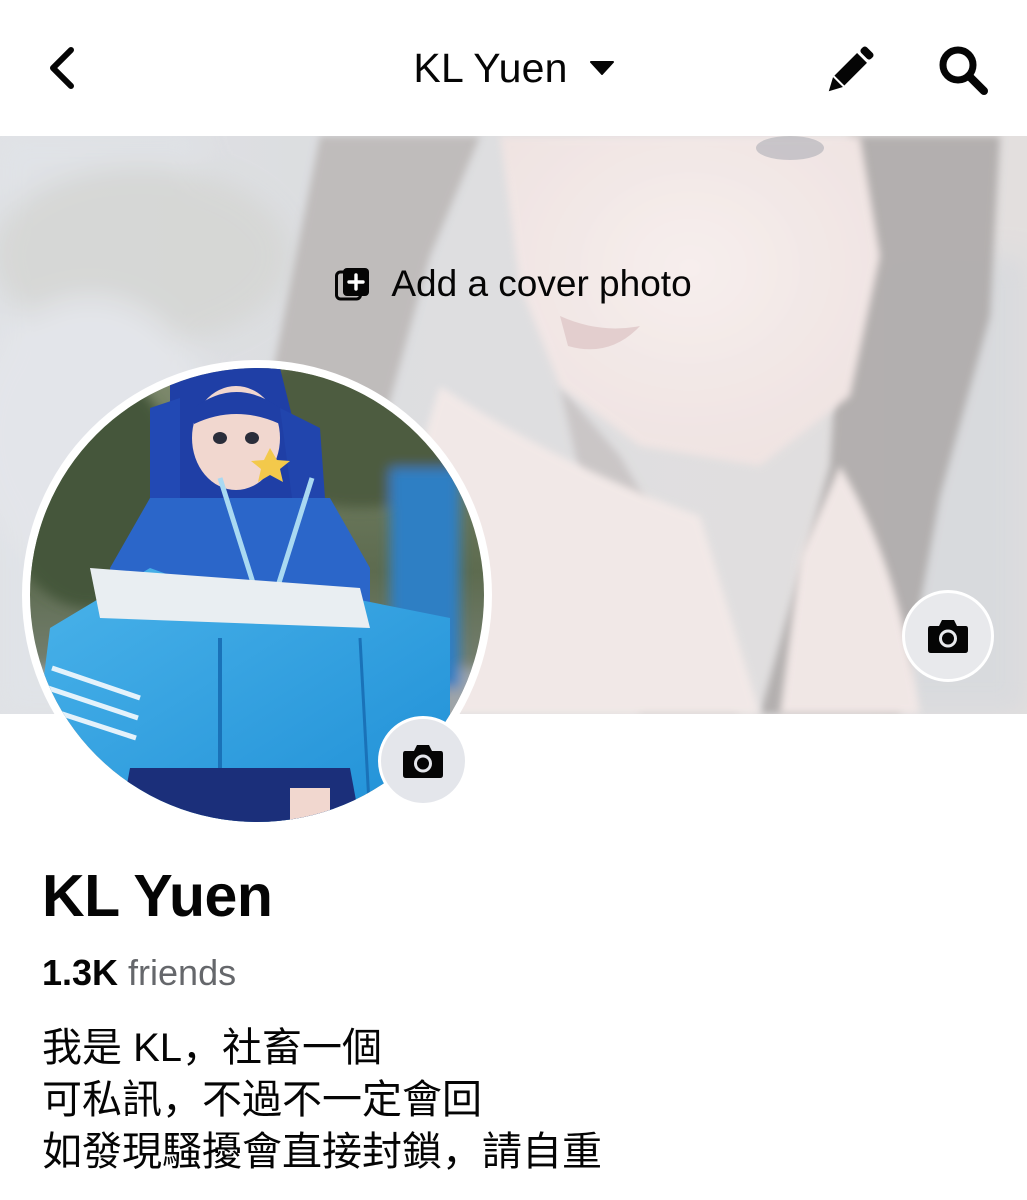  What do you see at coordinates (522, 1100) in the screenshot?
I see `profile-bio: 我是 KL，社畜一個 可私訊，不過不一定會回 如發現騷擾會直接封鎖，請自重` at bounding box center [522, 1100].